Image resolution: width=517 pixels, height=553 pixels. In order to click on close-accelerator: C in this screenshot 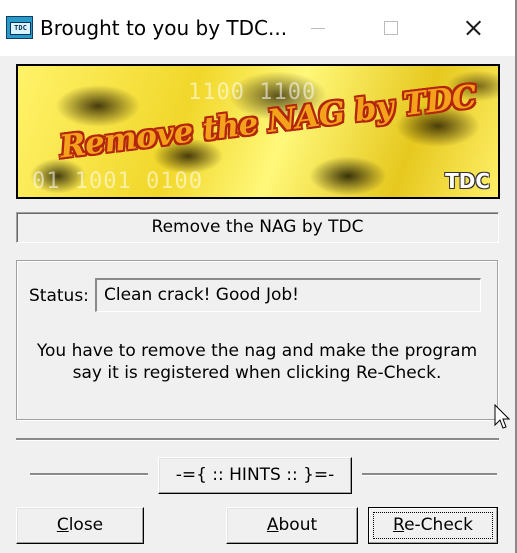, I will do `click(62, 525)`.